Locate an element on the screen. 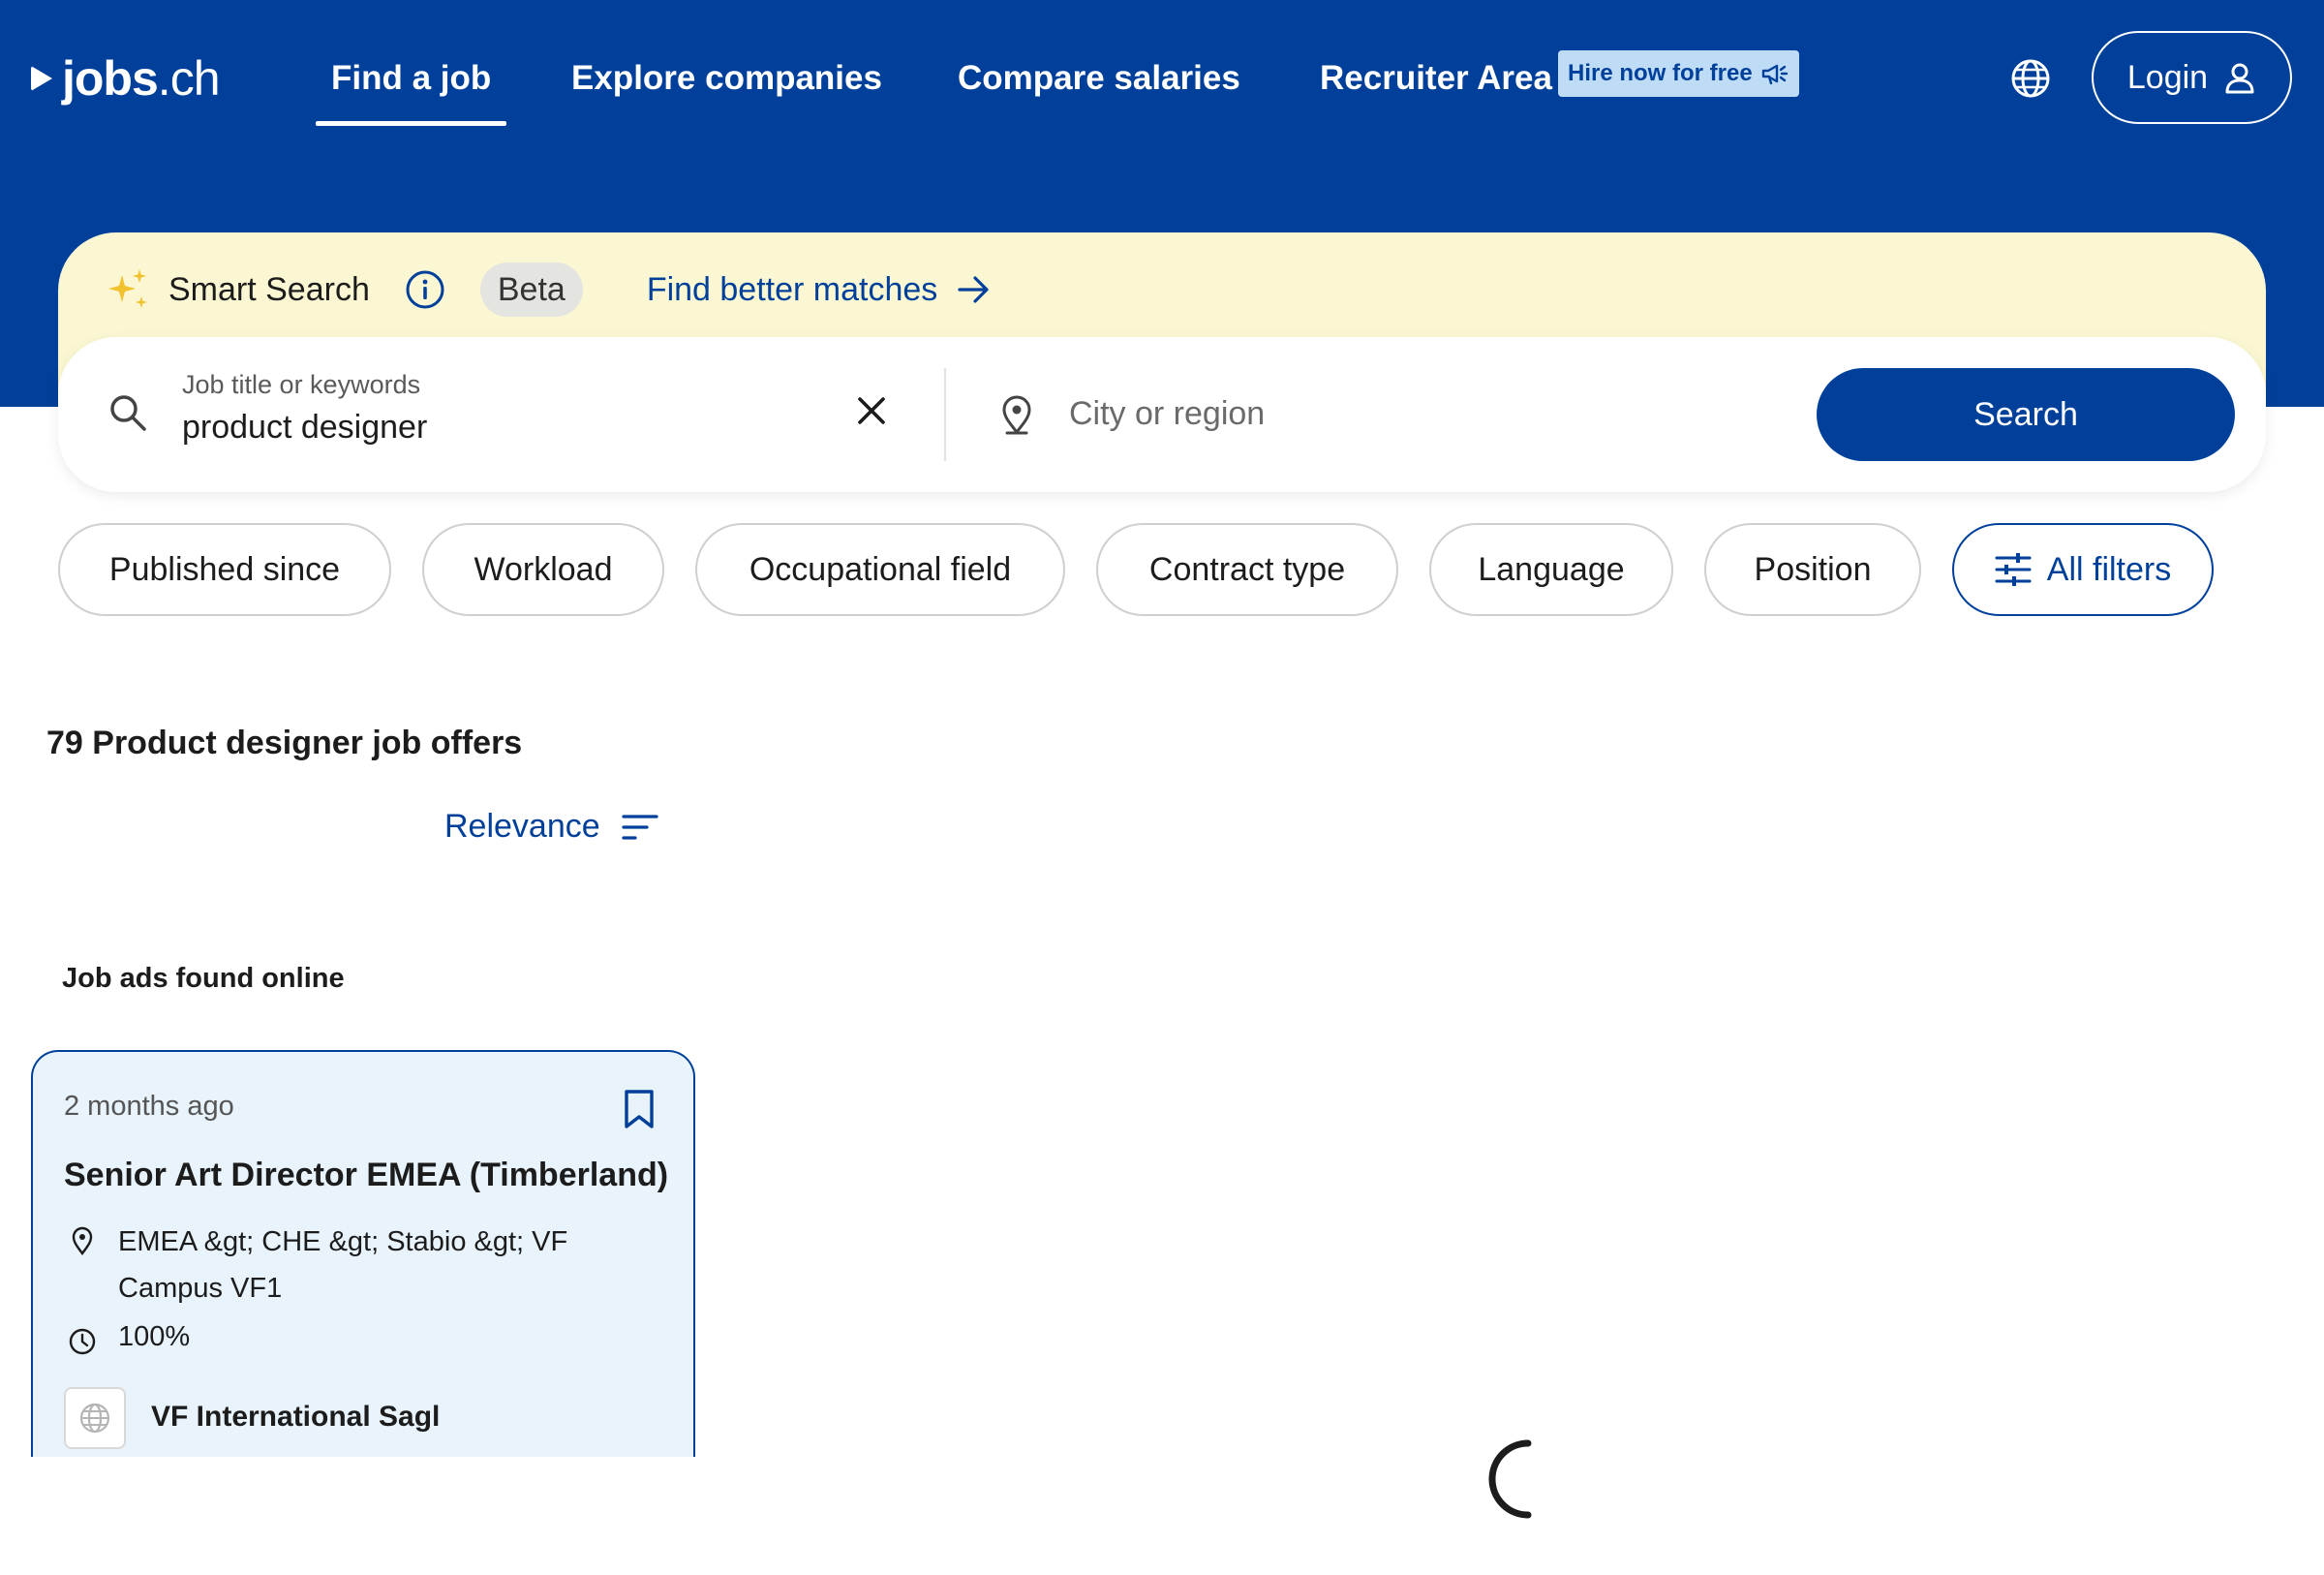 This screenshot has width=2324, height=1575. login-button: Login is located at coordinates (2192, 77).